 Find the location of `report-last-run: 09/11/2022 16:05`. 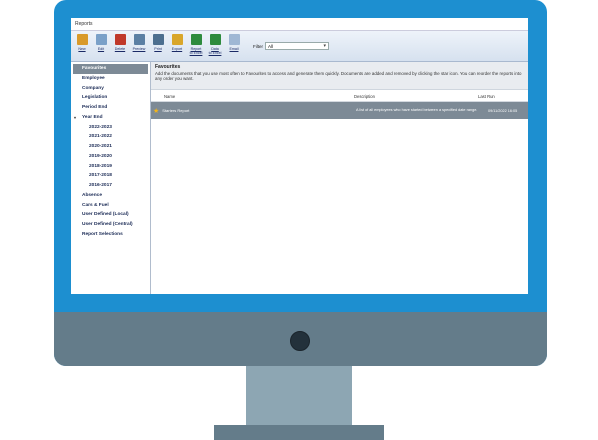

report-last-run: 09/11/2022 16:05 is located at coordinates (503, 110).